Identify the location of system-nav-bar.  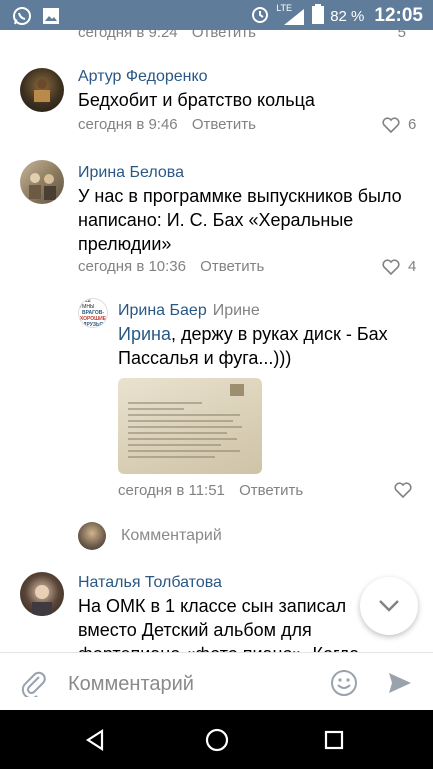
(216, 739).